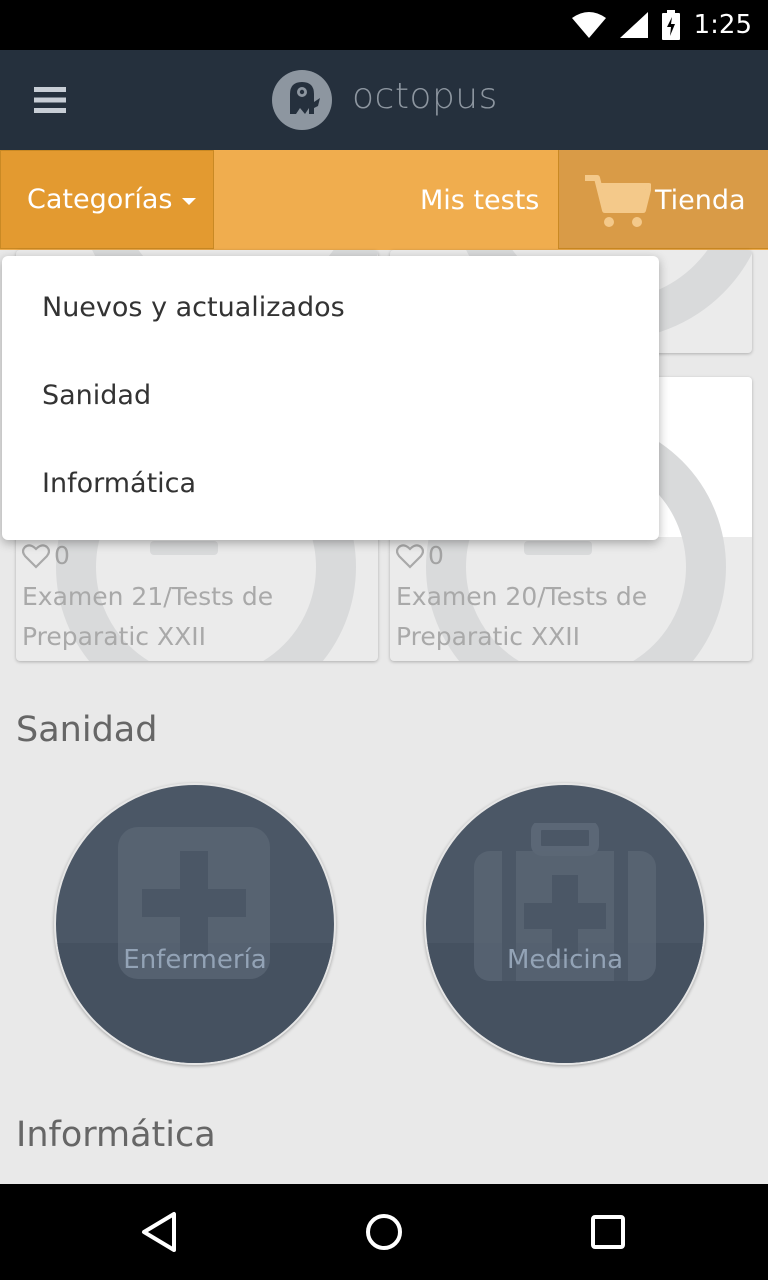 Image resolution: width=768 pixels, height=1280 pixels. I want to click on card-title: Examen 21/Tests de Preparatic XXII, so click(147, 617).